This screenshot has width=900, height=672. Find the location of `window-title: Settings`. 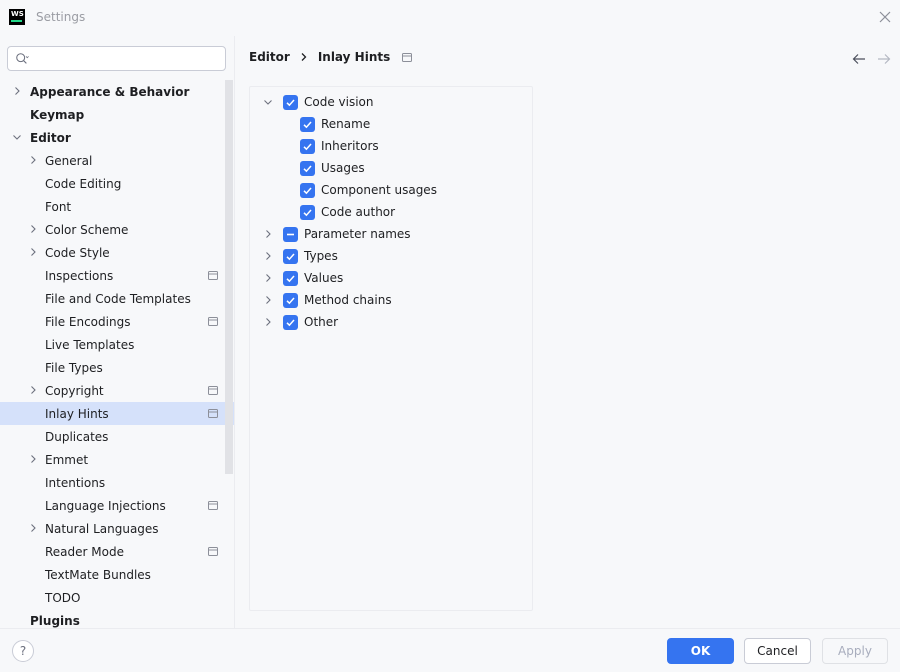

window-title: Settings is located at coordinates (61, 17).